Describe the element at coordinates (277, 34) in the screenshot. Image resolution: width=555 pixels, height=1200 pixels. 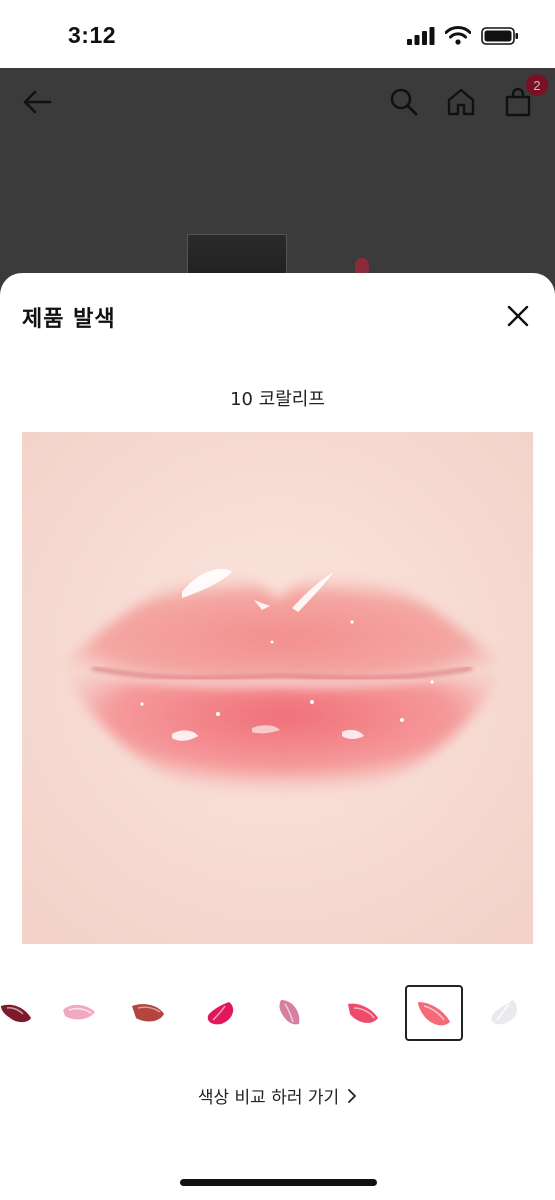
I see `status-bar: 3:12` at that location.